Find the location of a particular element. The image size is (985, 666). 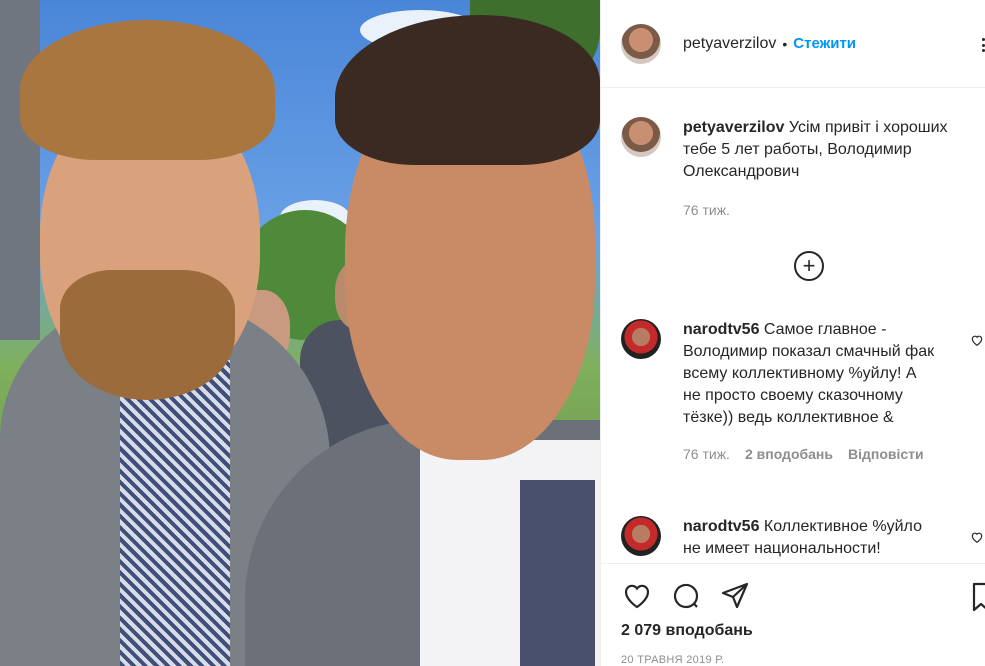

post-header: petyaverzilov • Стежити is located at coordinates (793, 44).